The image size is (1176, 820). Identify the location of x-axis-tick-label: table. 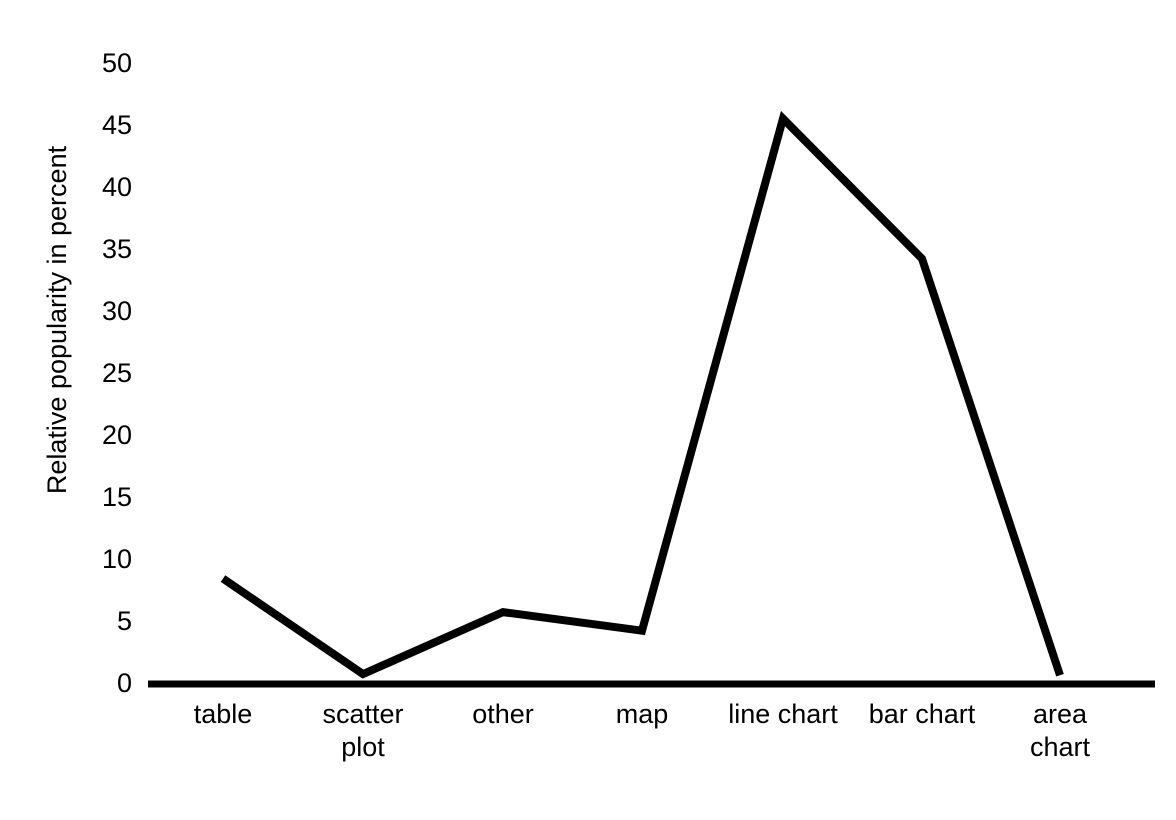
(223, 714).